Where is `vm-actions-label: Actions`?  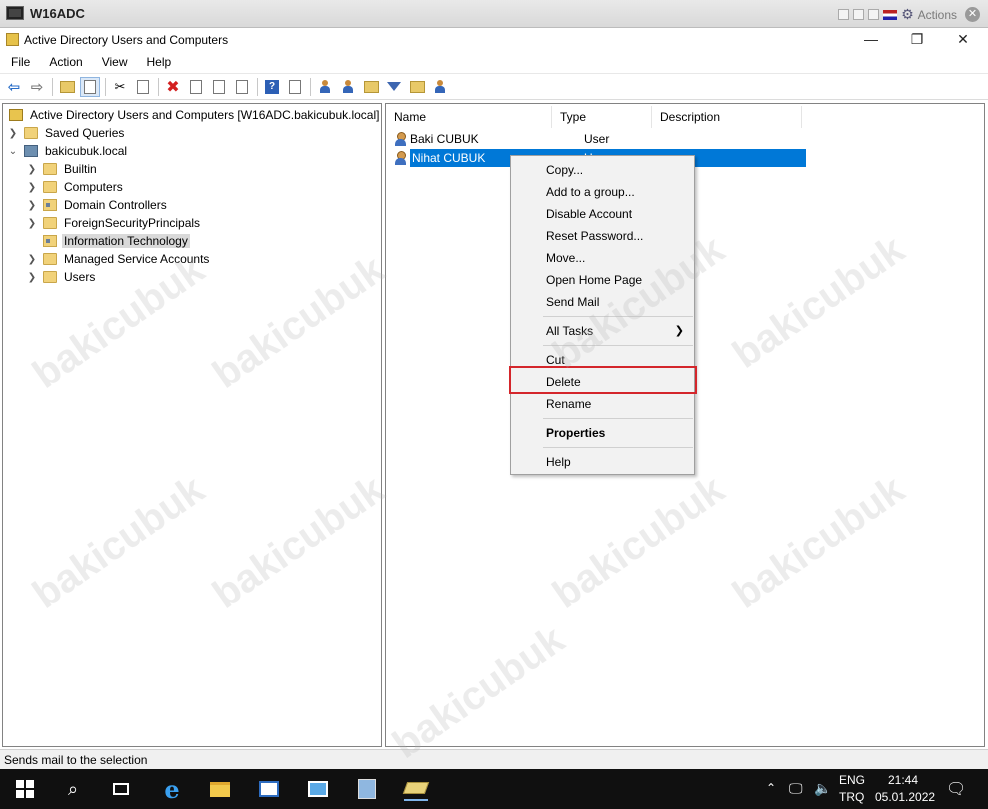
vm-actions-label: Actions is located at coordinates (937, 15).